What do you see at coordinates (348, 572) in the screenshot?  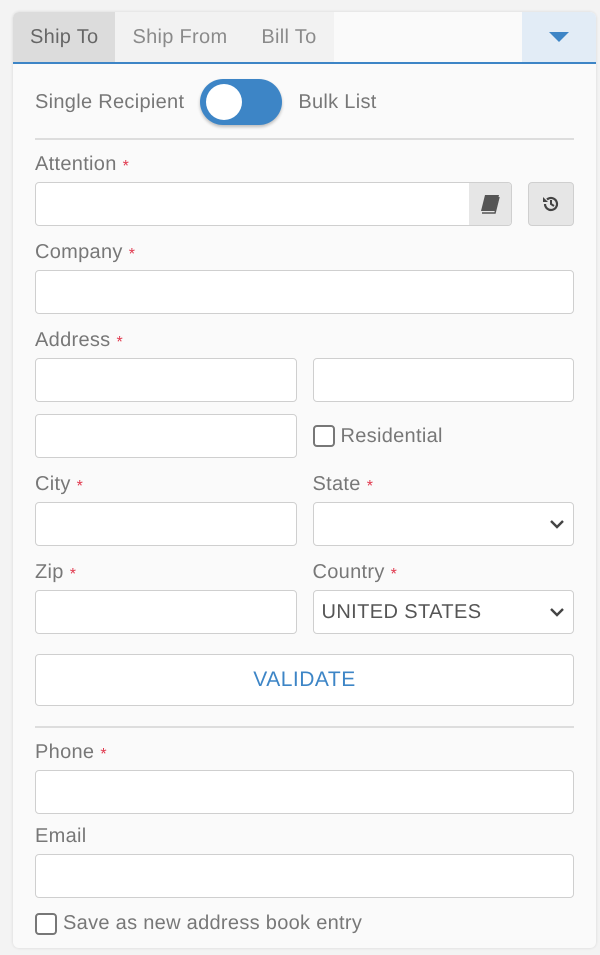 I see `field-label: Country` at bounding box center [348, 572].